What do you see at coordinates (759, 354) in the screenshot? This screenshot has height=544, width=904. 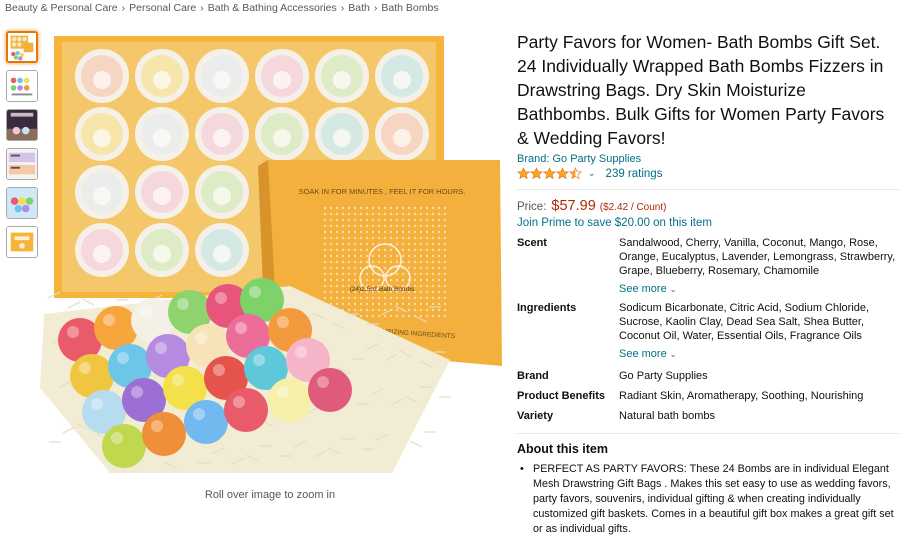 I see `see-more-ingredients-link: See more ⌄` at bounding box center [759, 354].